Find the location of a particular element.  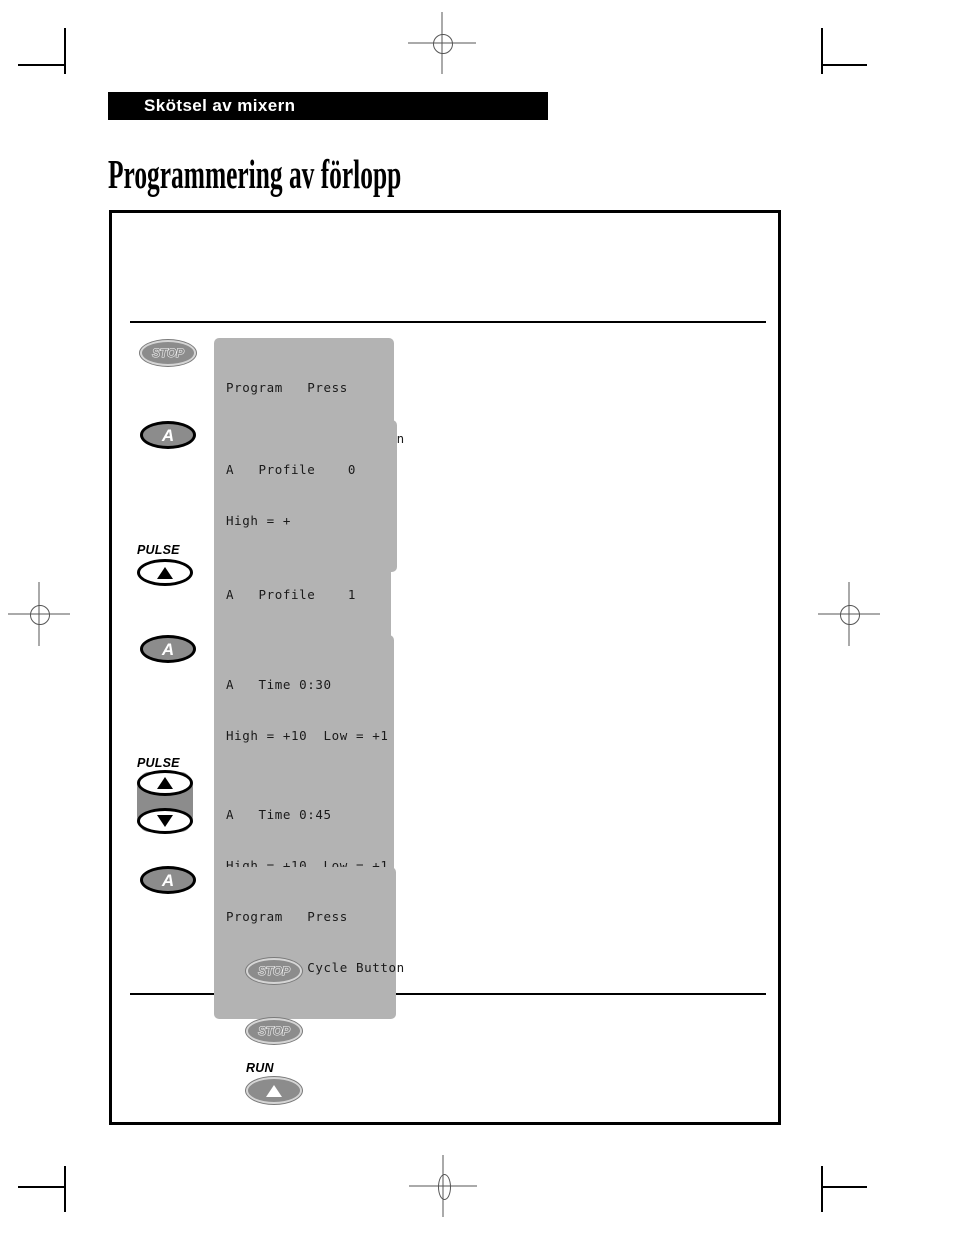

section-header-label: Skötsel av mixern is located at coordinates (220, 105).